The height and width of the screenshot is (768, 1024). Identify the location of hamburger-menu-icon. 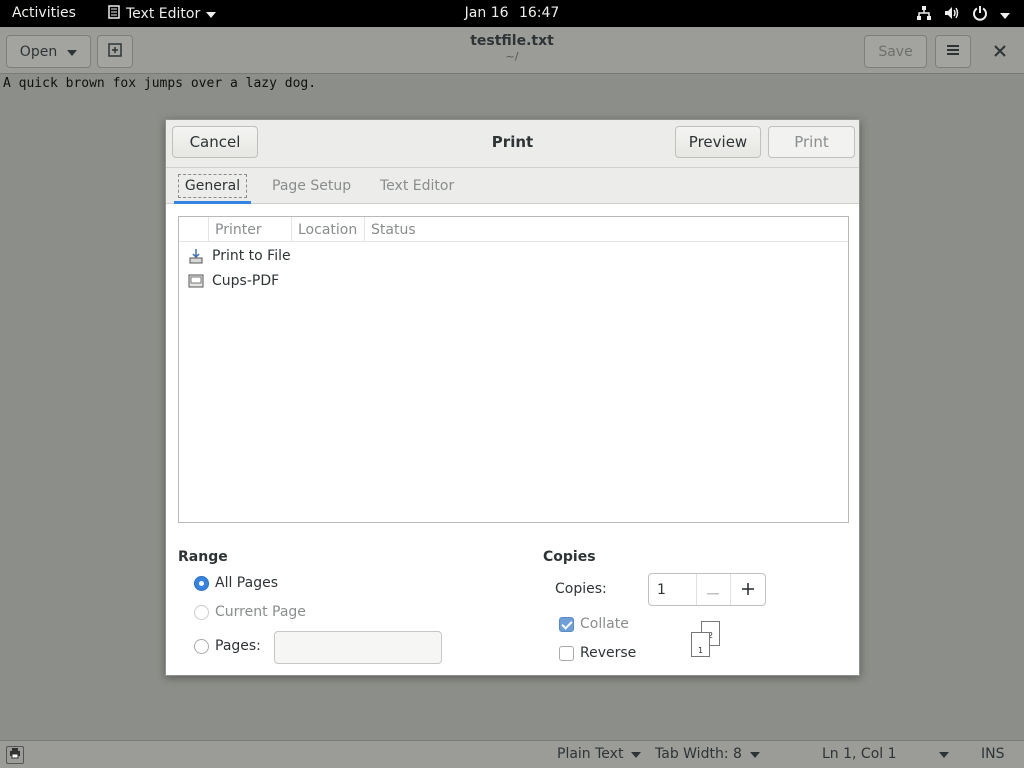
(953, 52).